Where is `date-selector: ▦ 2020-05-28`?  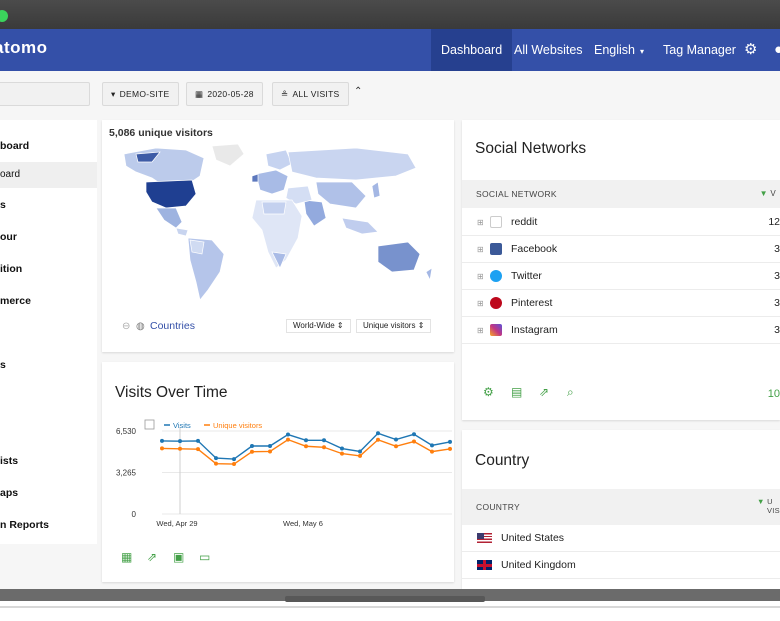
date-selector: ▦ 2020-05-28 is located at coordinates (224, 94).